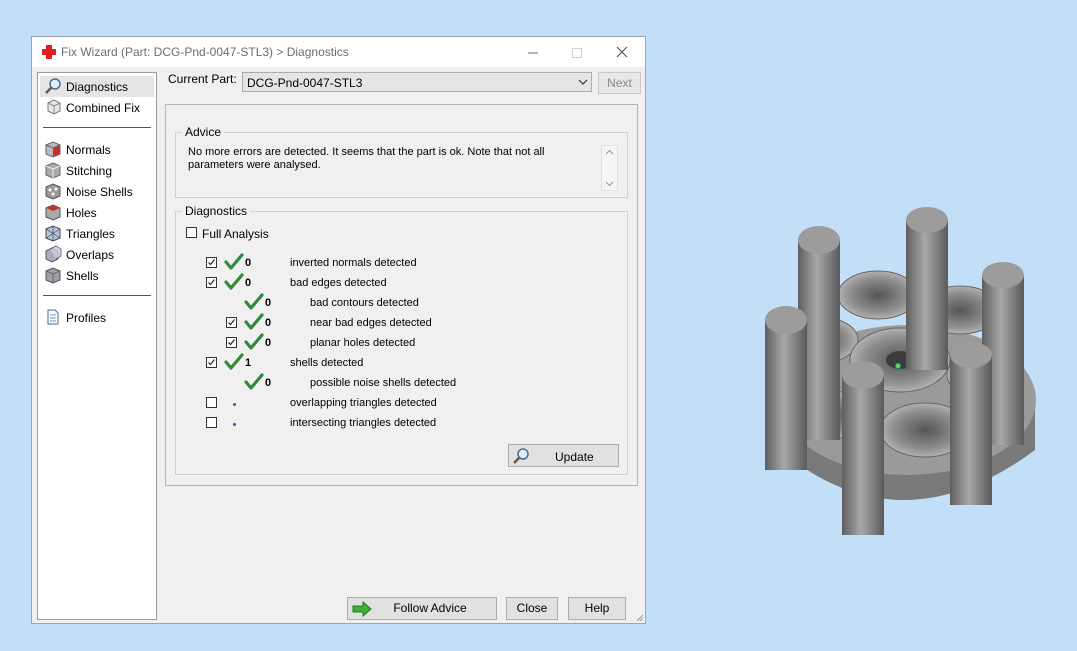 This screenshot has height=651, width=1077. What do you see at coordinates (88, 150) in the screenshot?
I see `sidebar-item-label: Normals` at bounding box center [88, 150].